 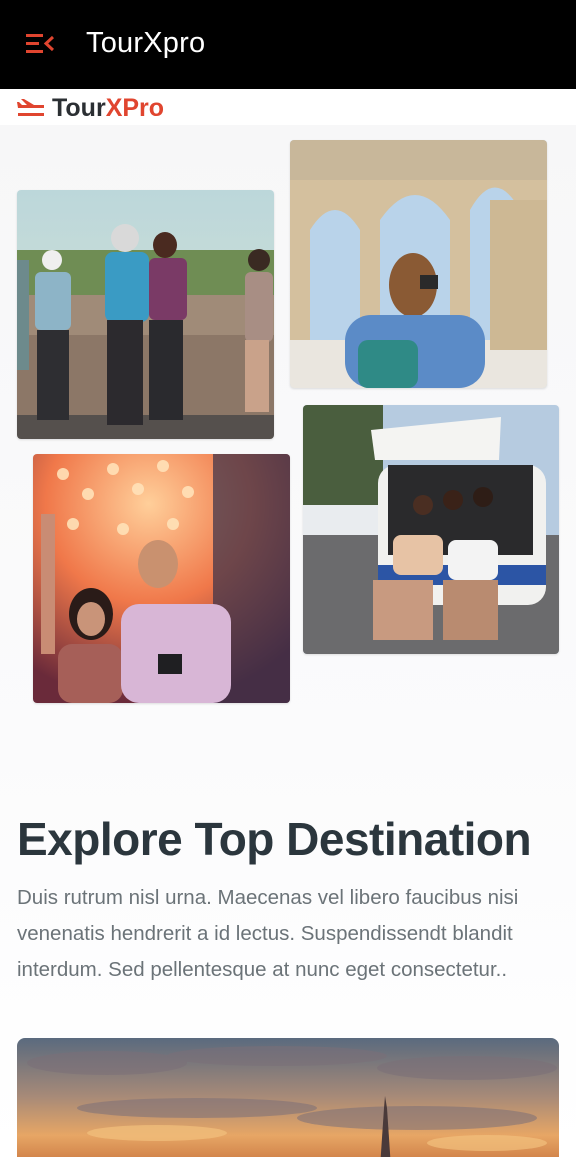 What do you see at coordinates (288, 107) in the screenshot?
I see `brand-header: TourXPro` at bounding box center [288, 107].